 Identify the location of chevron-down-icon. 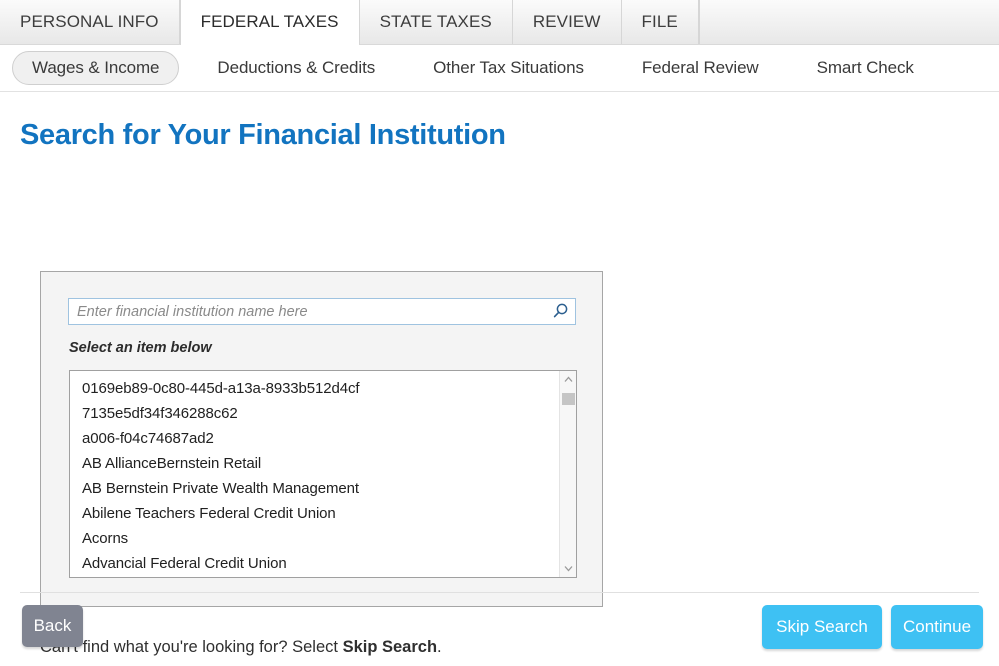
(568, 568).